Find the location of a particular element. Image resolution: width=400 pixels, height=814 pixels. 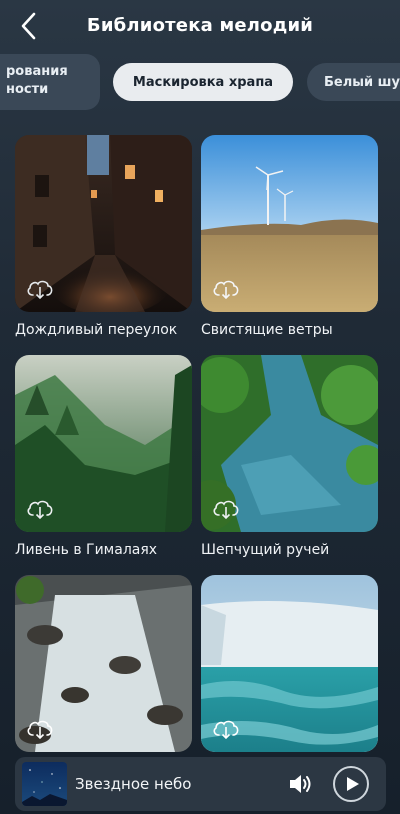

play-button is located at coordinates (351, 784).